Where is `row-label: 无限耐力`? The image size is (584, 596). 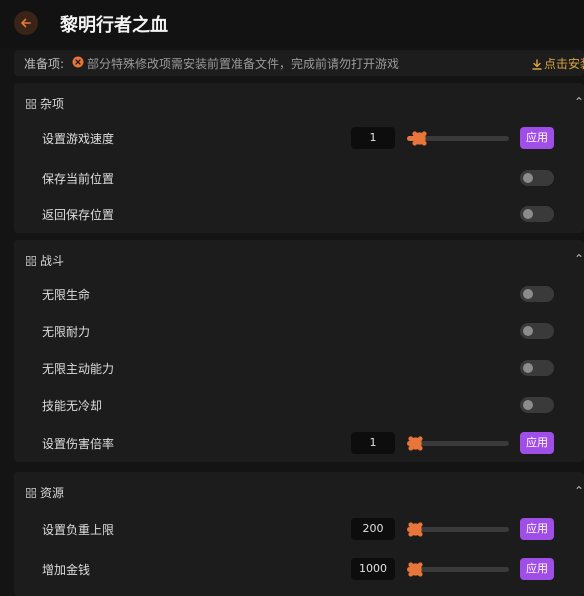
row-label: 无限耐力 is located at coordinates (66, 332).